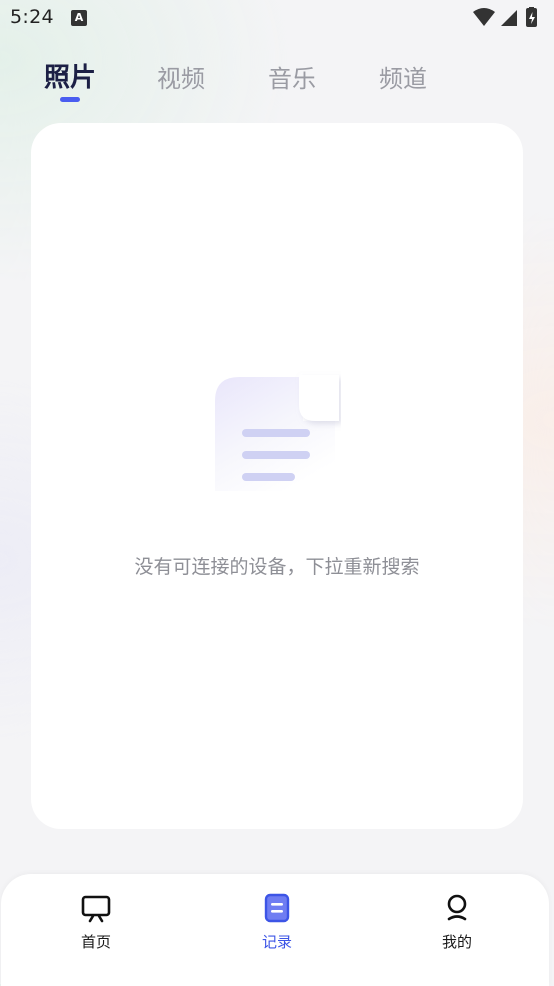  Describe the element at coordinates (95, 942) in the screenshot. I see `nav-label-home: 首页` at that location.